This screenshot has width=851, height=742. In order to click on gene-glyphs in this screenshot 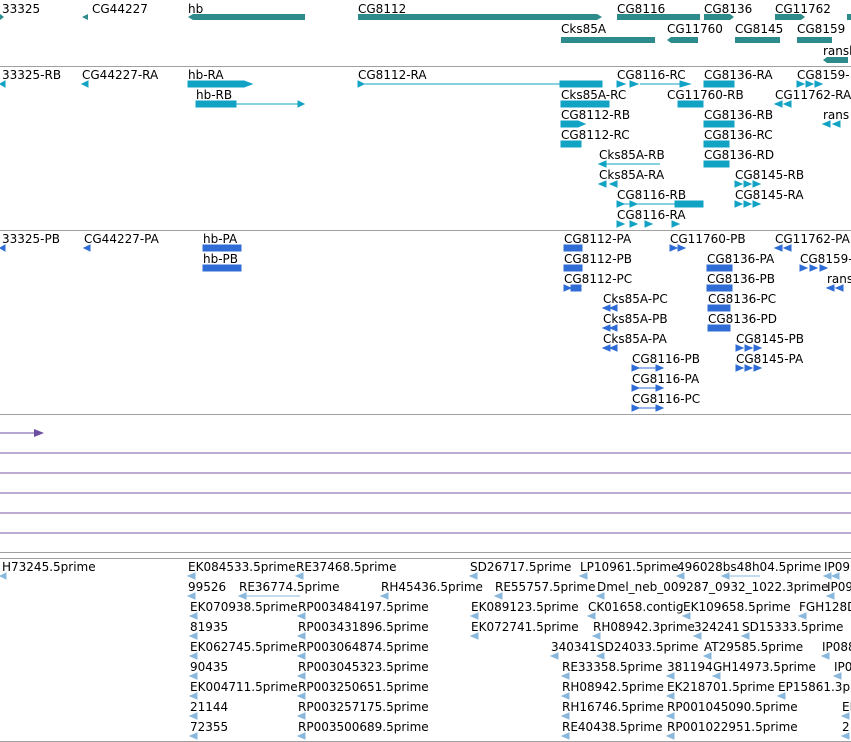, I will do `click(425, 38)`.